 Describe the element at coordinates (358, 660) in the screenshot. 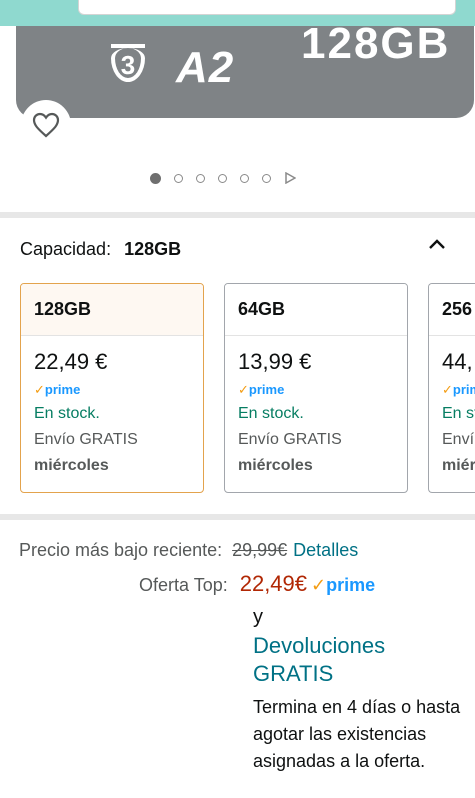

I see `free-returns-link: Devoluciones GRATIS` at that location.